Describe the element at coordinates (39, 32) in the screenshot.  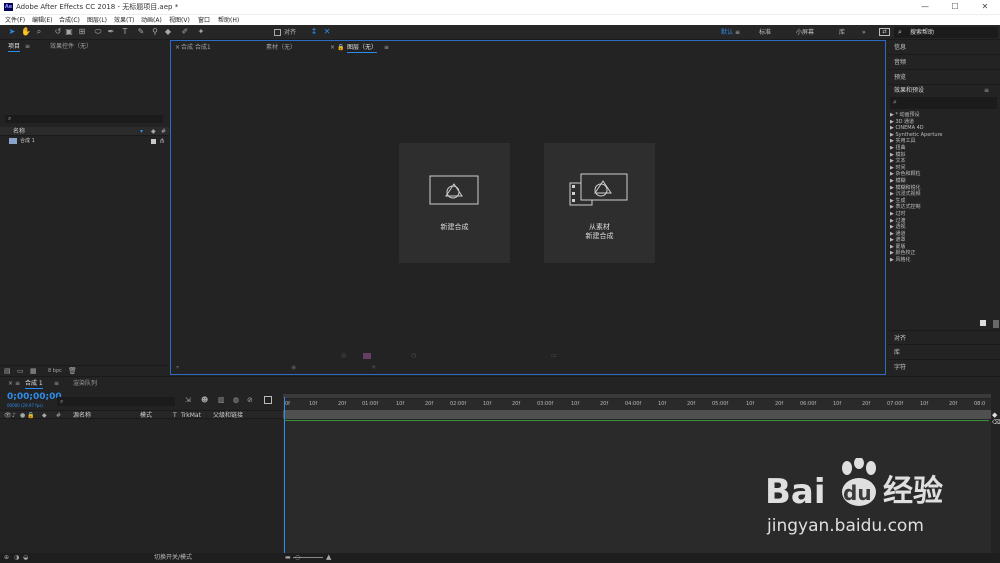
I see `zoom-tool-icon: ⌕` at that location.